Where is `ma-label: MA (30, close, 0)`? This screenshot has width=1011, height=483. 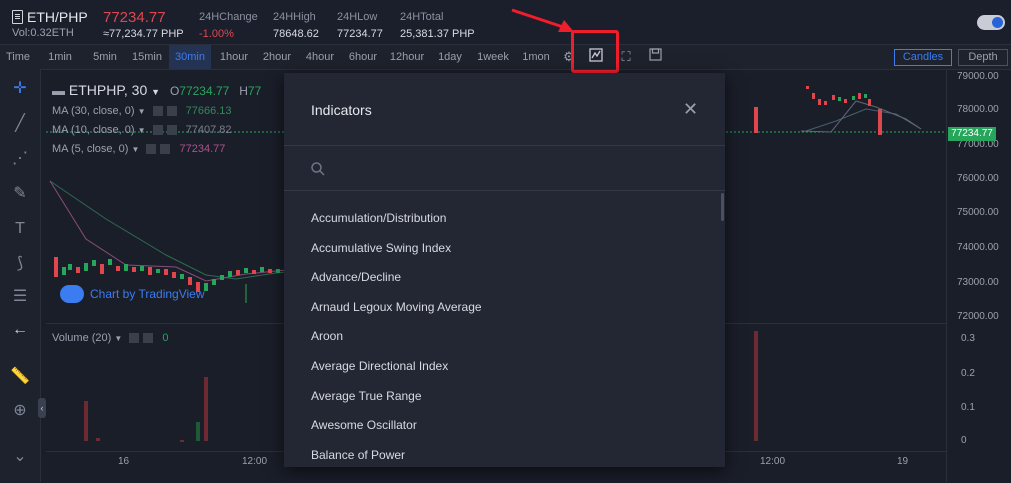 ma-label: MA (30, close, 0) is located at coordinates (93, 111).